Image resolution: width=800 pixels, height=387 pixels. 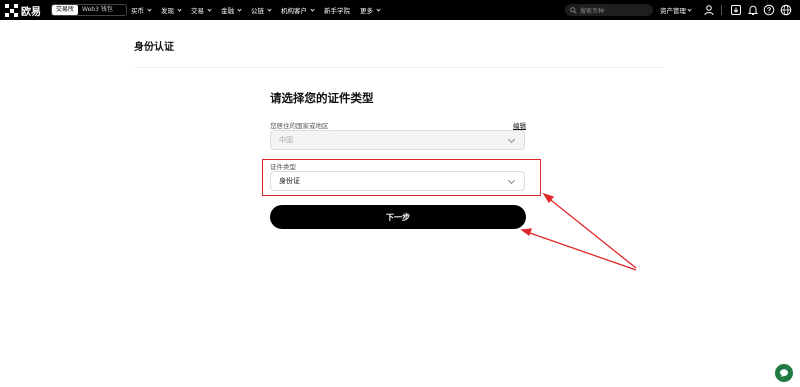 What do you see at coordinates (366, 11) in the screenshot?
I see `nav-label: 更多` at bounding box center [366, 11].